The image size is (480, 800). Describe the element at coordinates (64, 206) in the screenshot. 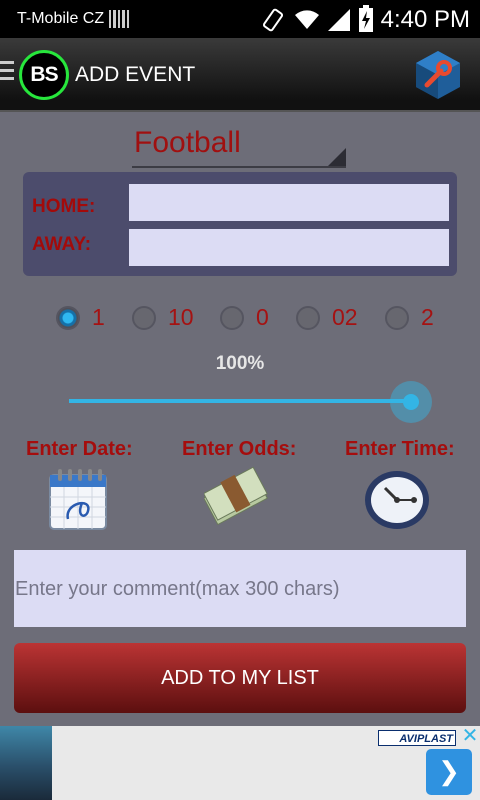

I see `home-label: HOME:` at that location.